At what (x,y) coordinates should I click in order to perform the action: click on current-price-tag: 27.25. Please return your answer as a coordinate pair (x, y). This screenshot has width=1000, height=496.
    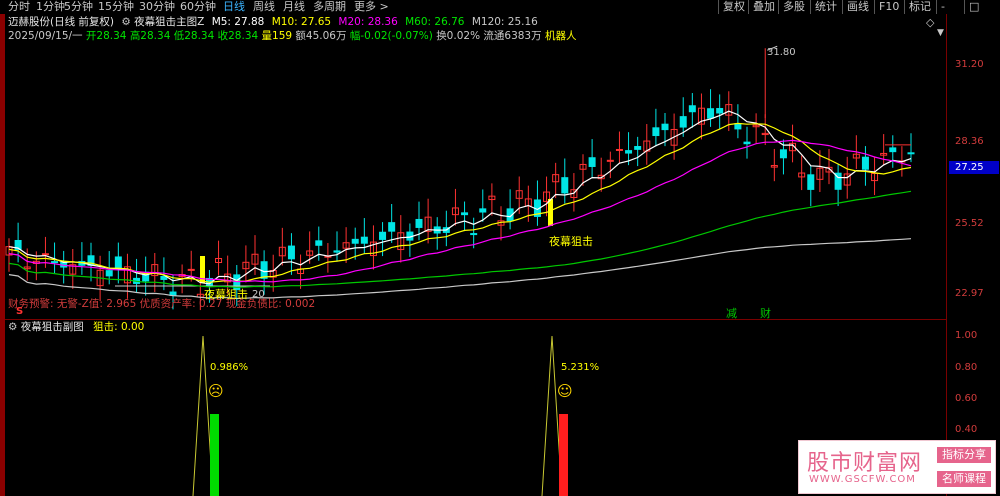
    Looking at the image, I should click on (974, 167).